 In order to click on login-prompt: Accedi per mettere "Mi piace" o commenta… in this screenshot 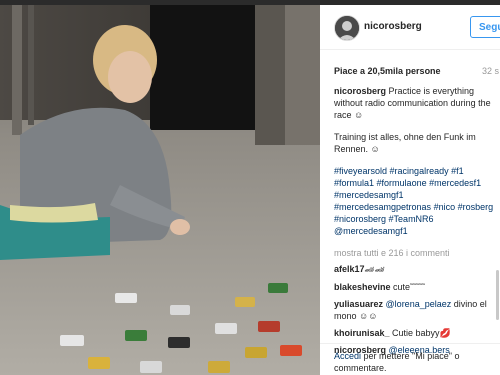, I will do `click(414, 362)`.